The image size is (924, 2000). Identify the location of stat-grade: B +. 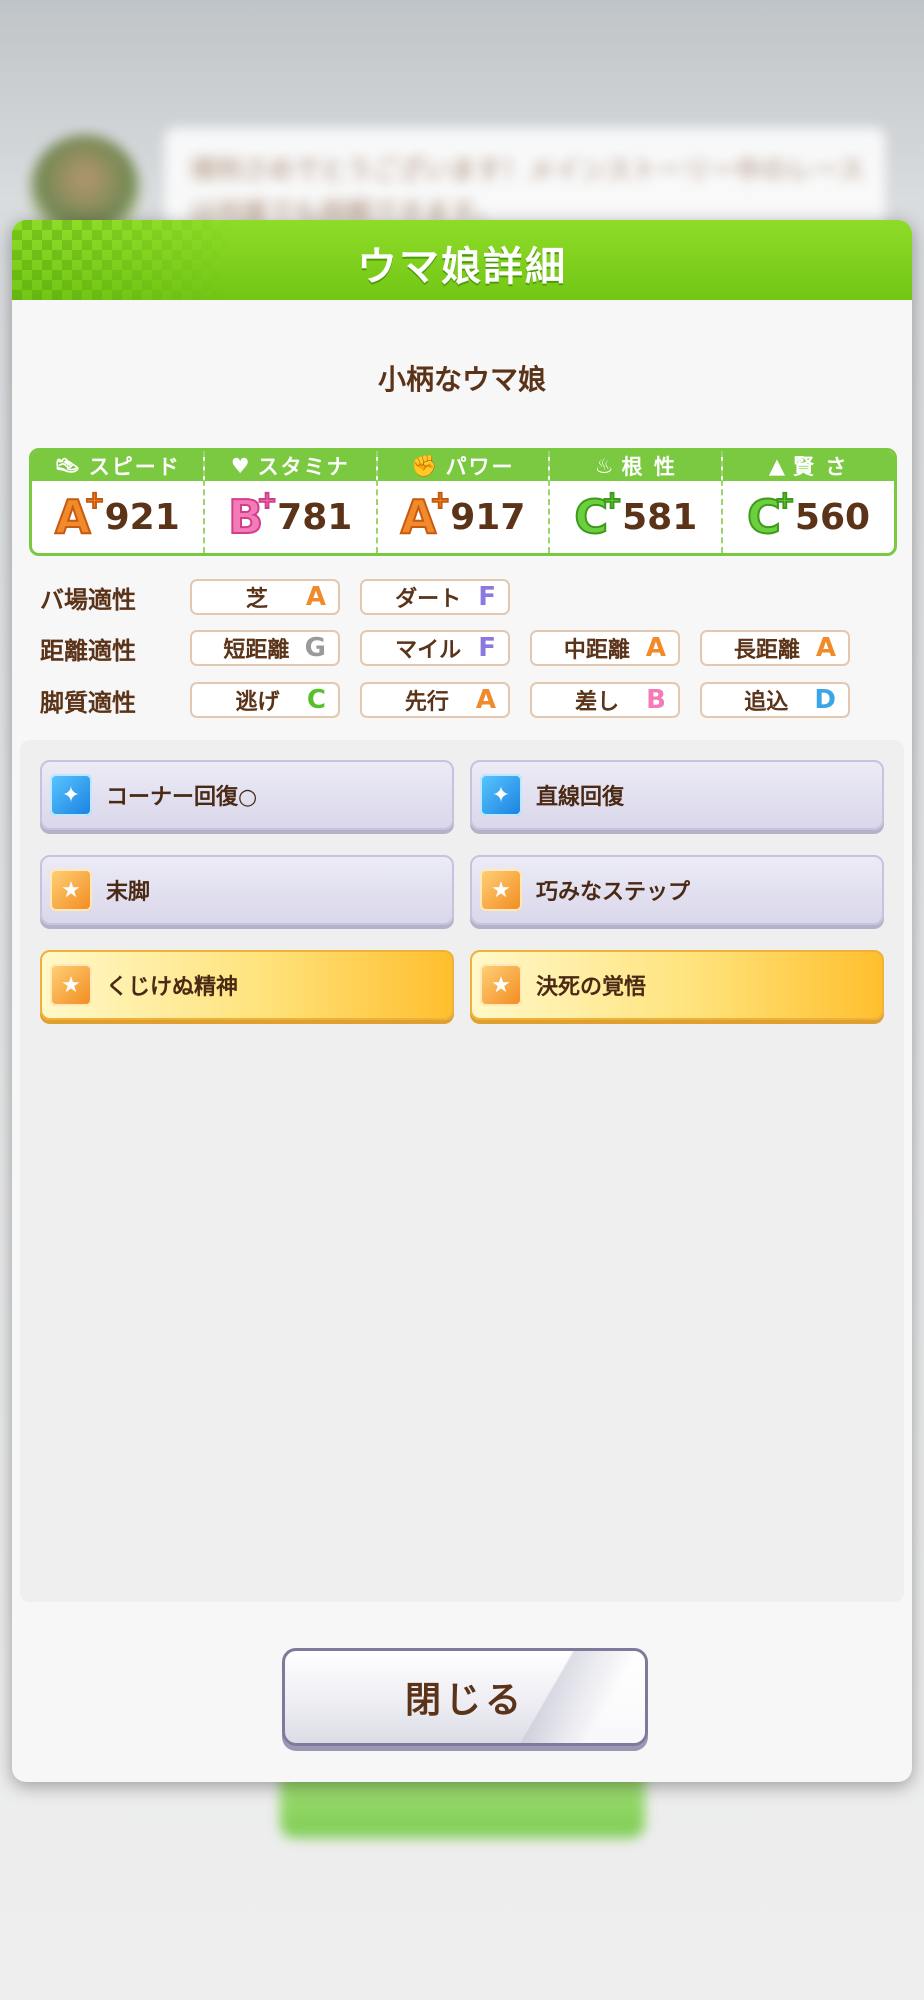
(252, 515).